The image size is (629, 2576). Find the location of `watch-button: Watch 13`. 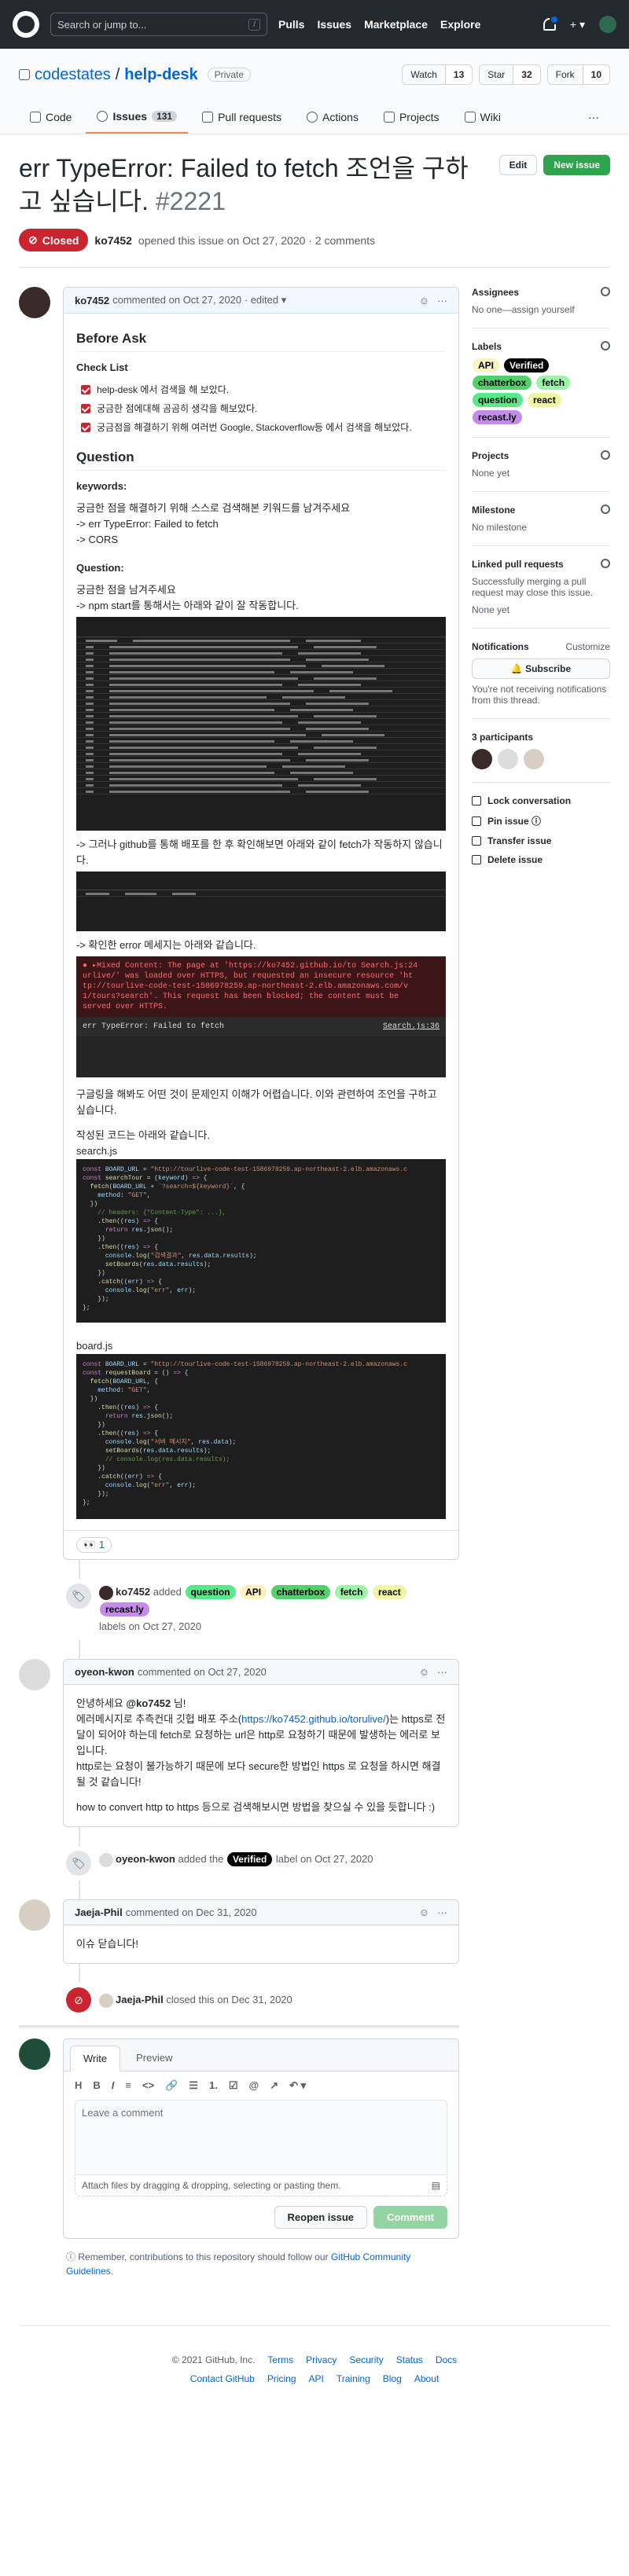

watch-button: Watch 13 is located at coordinates (437, 74).